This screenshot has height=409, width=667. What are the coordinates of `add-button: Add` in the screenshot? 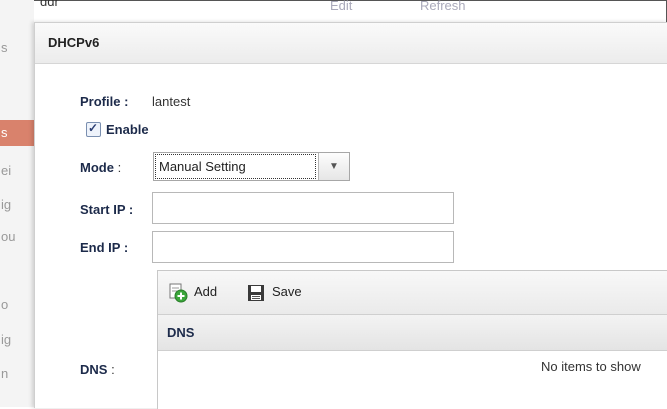 It's located at (193, 292).